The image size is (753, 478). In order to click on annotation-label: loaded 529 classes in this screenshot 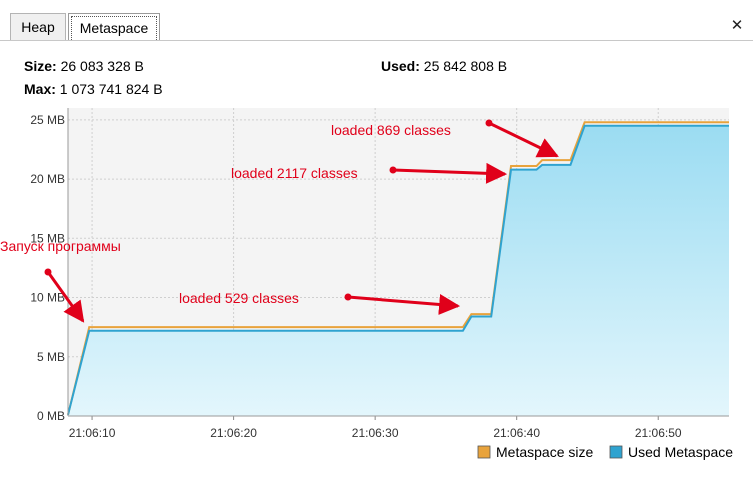, I will do `click(239, 298)`.